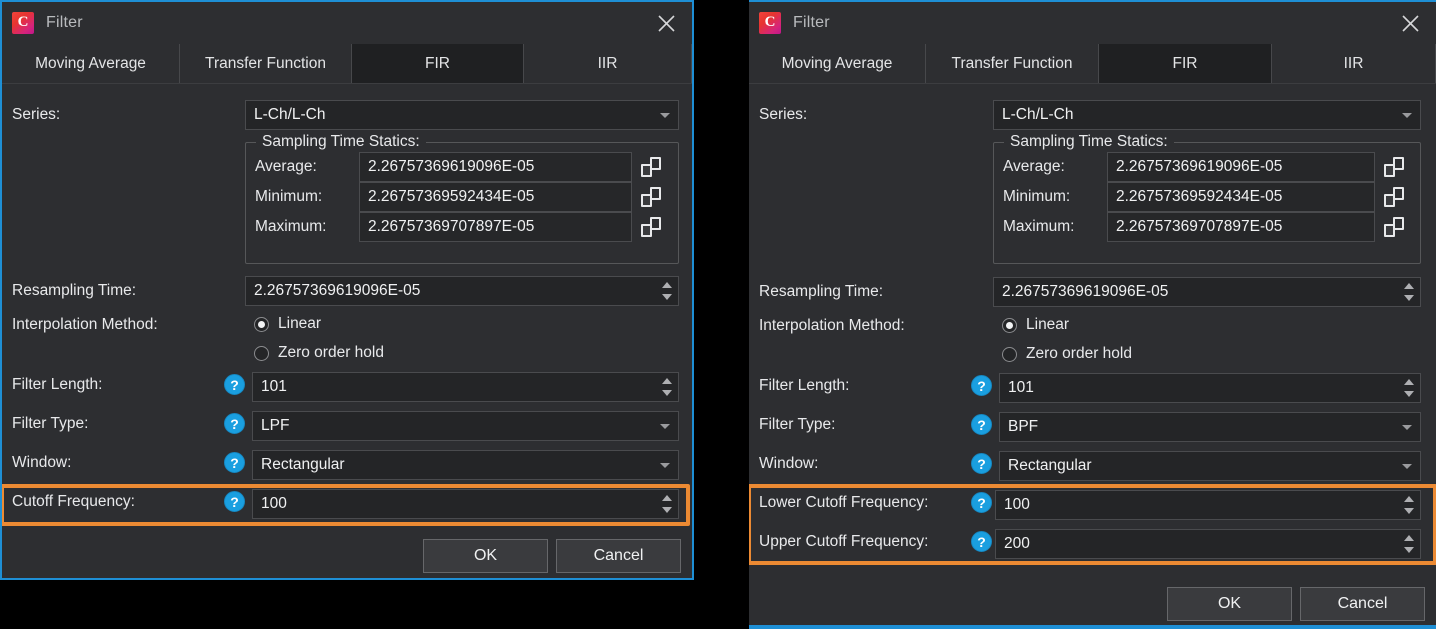 The height and width of the screenshot is (629, 1436). What do you see at coordinates (451, 166) in the screenshot?
I see `average-value: 2.26757369619096E-05` at bounding box center [451, 166].